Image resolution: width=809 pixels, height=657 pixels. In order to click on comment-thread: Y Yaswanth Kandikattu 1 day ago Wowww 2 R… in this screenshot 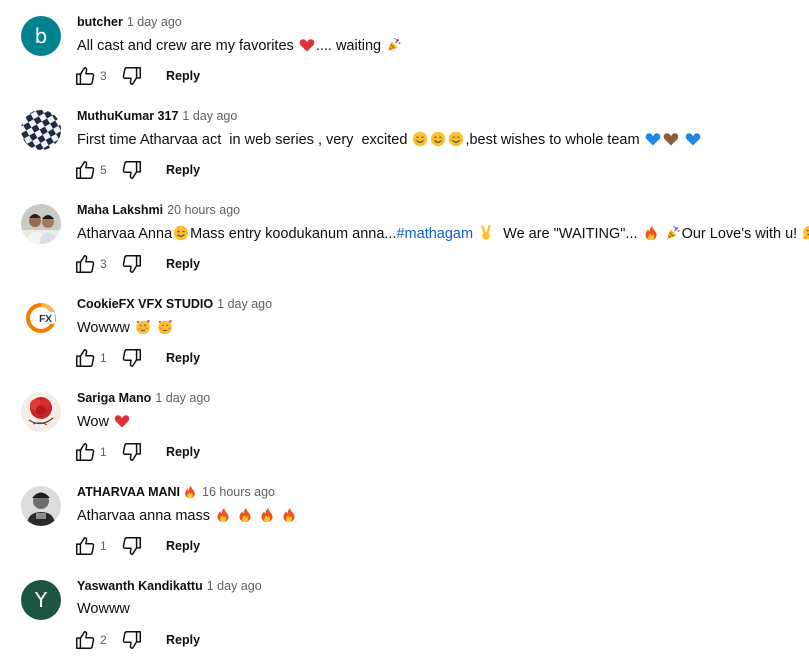, I will do `click(404, 610)`.